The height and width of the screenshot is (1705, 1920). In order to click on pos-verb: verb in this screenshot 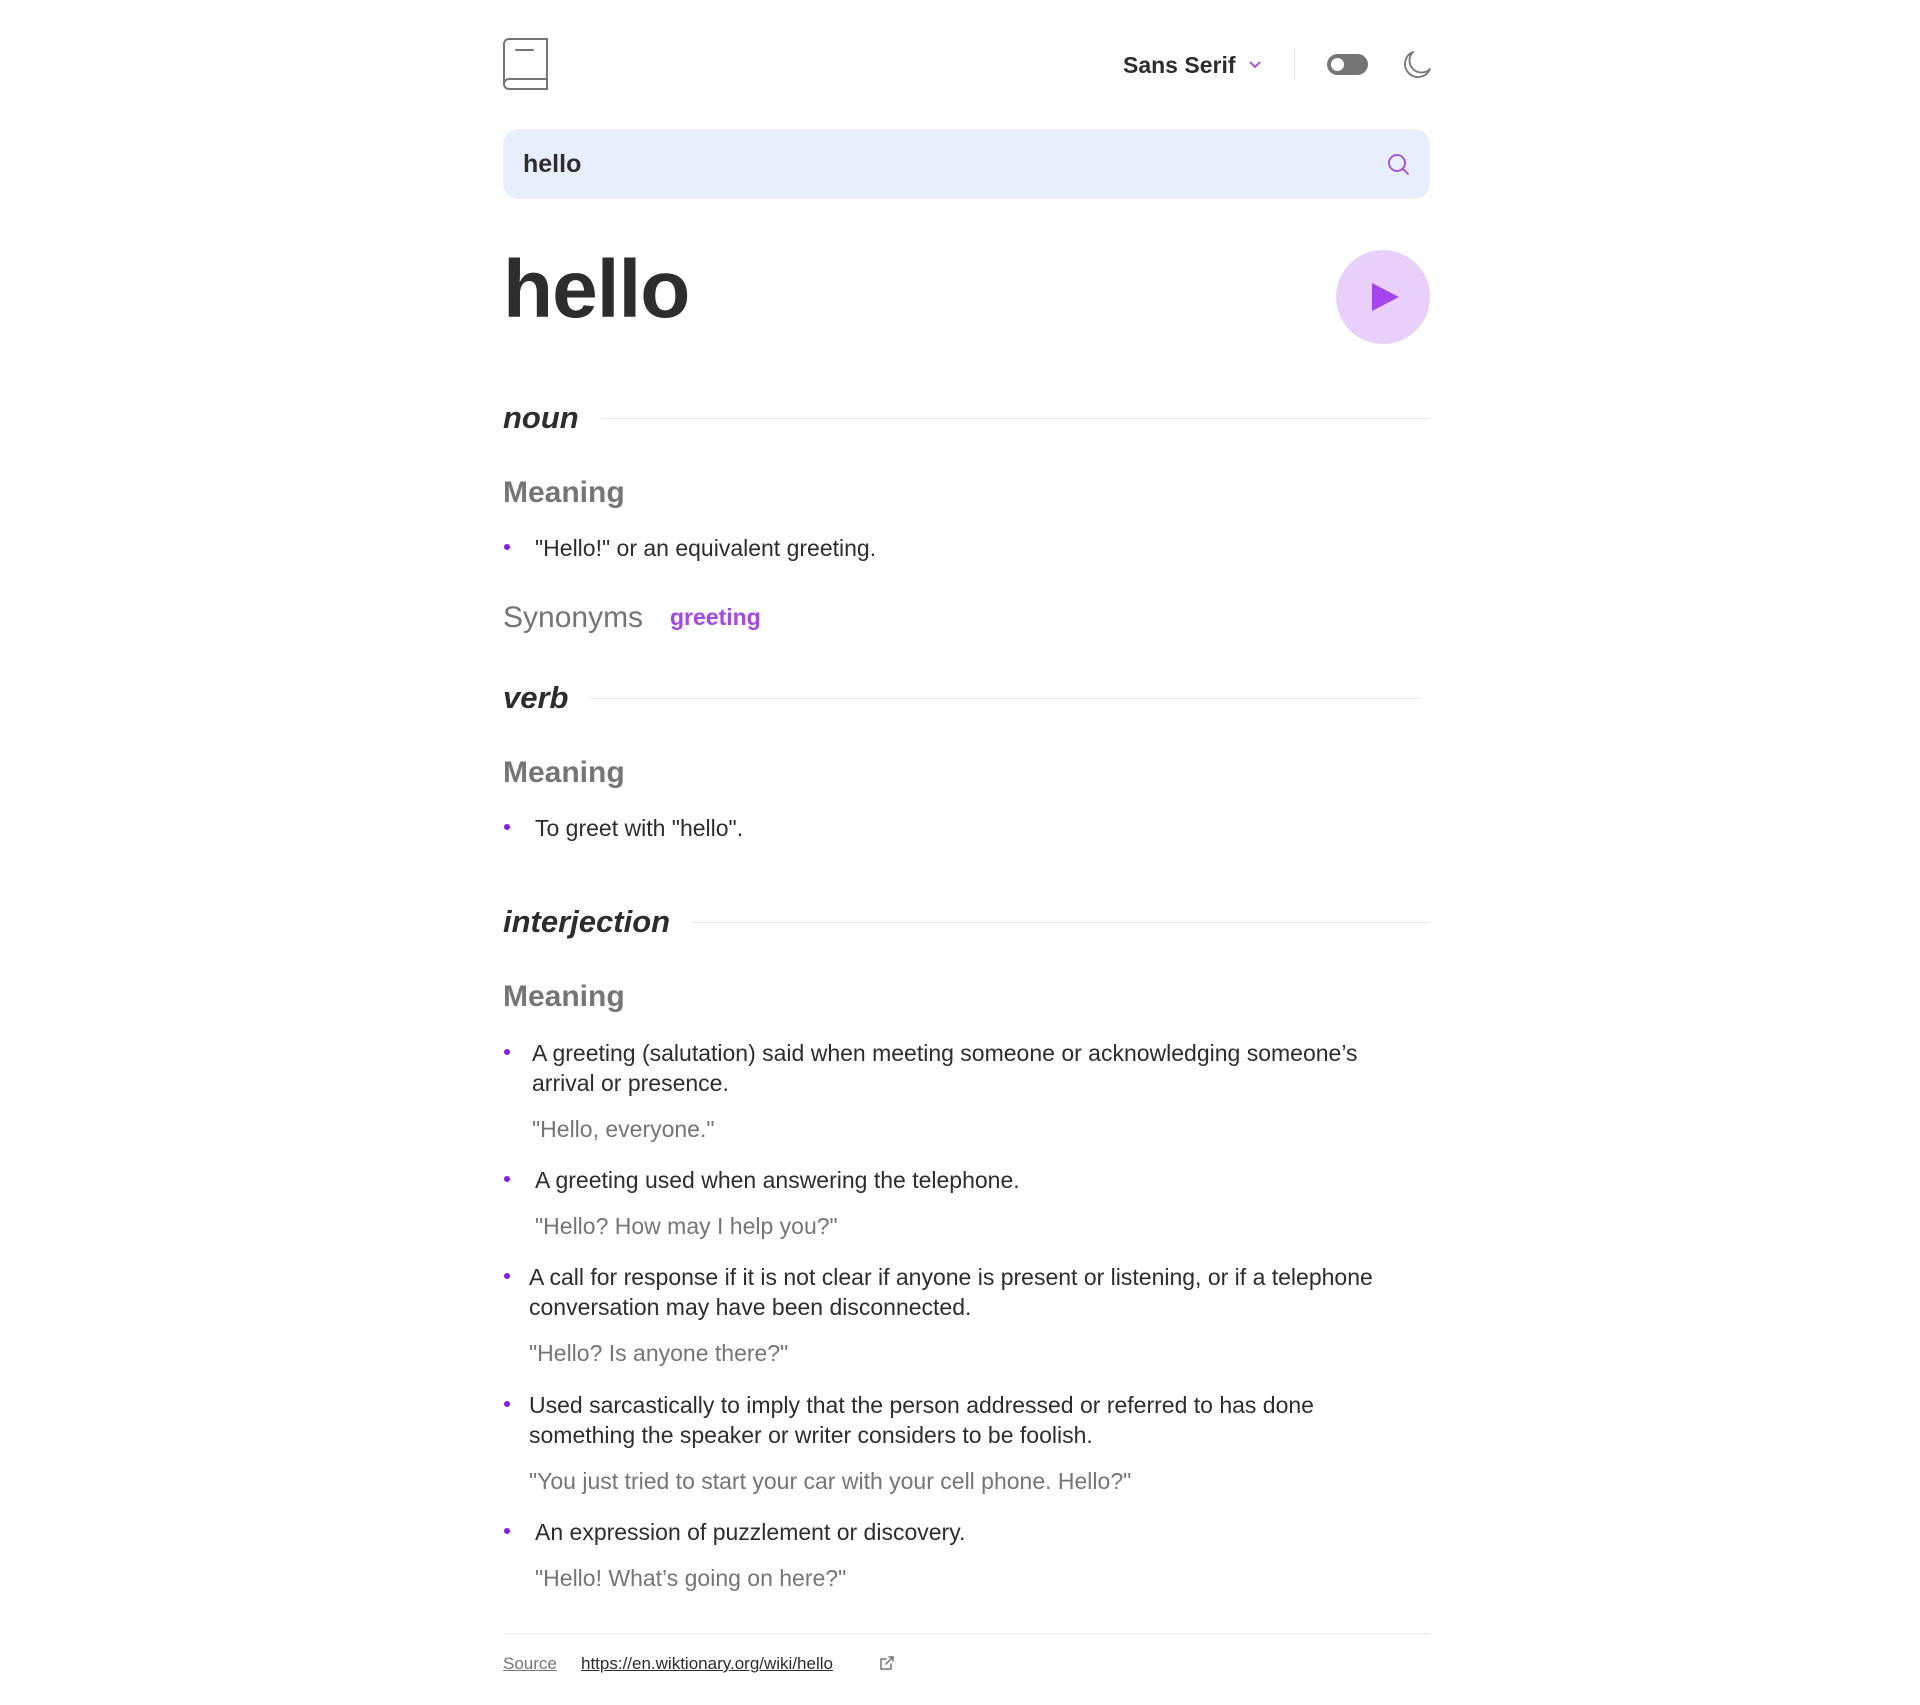, I will do `click(962, 698)`.